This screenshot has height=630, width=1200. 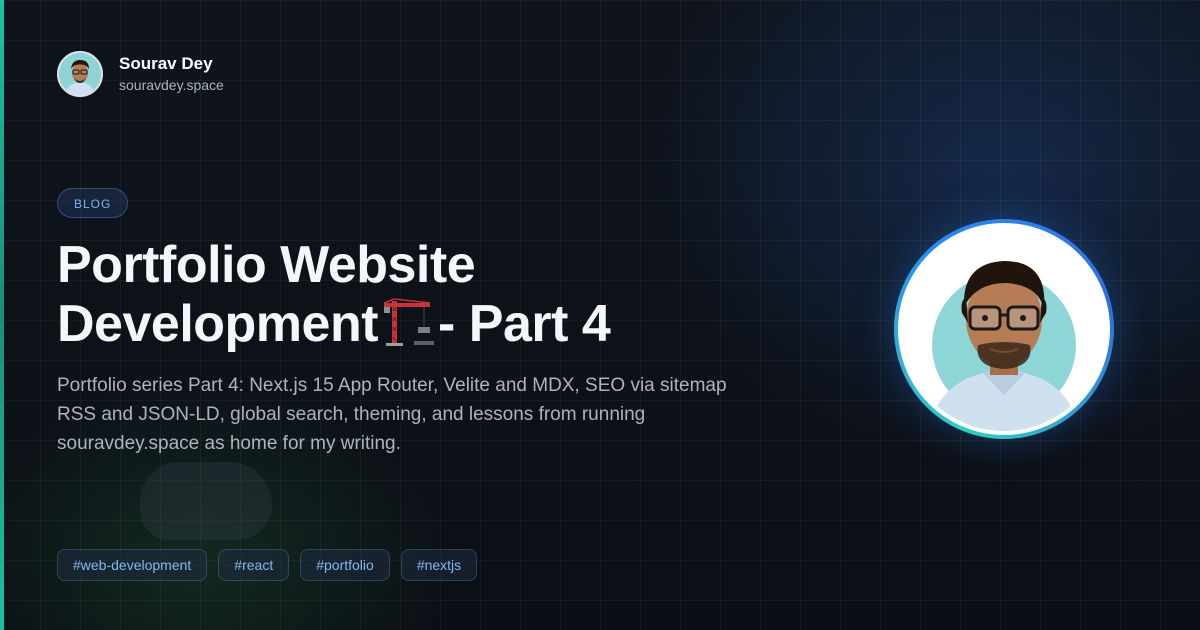 I want to click on post-title-line-1: Portfolio Website, so click(x=266, y=265).